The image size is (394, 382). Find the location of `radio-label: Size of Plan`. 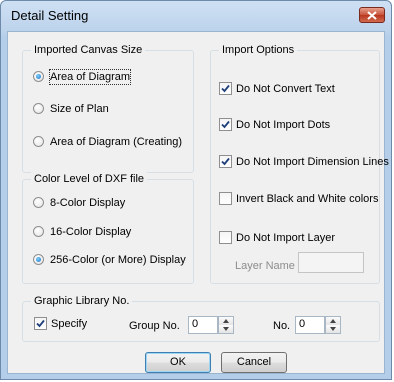

radio-label: Size of Plan is located at coordinates (79, 109).